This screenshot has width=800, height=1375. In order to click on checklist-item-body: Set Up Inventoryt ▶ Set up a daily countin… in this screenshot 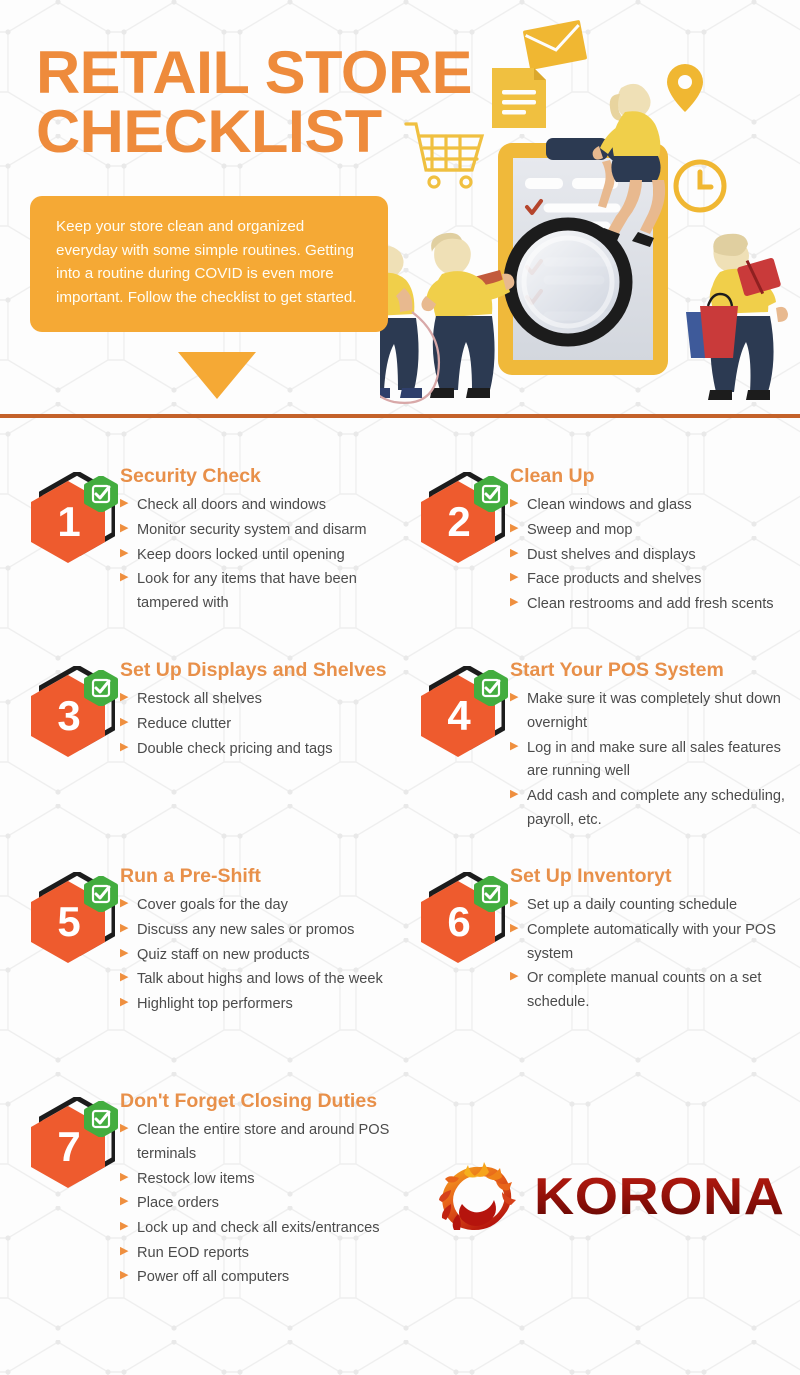, I will do `click(650, 937)`.